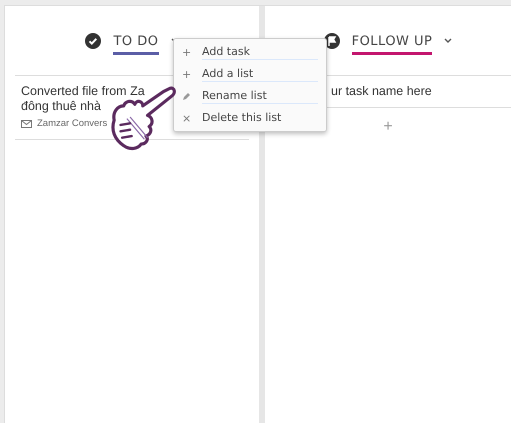  What do you see at coordinates (186, 118) in the screenshot?
I see `menu-item-icon: ×` at bounding box center [186, 118].